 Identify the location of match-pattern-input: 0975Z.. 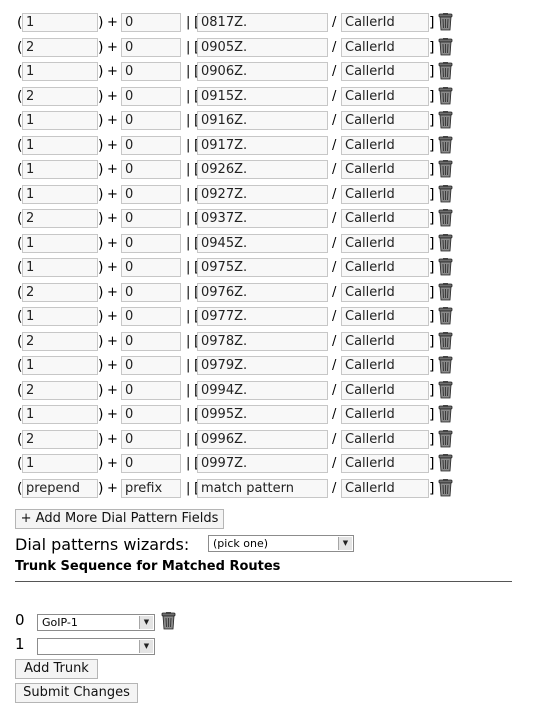
(262, 267).